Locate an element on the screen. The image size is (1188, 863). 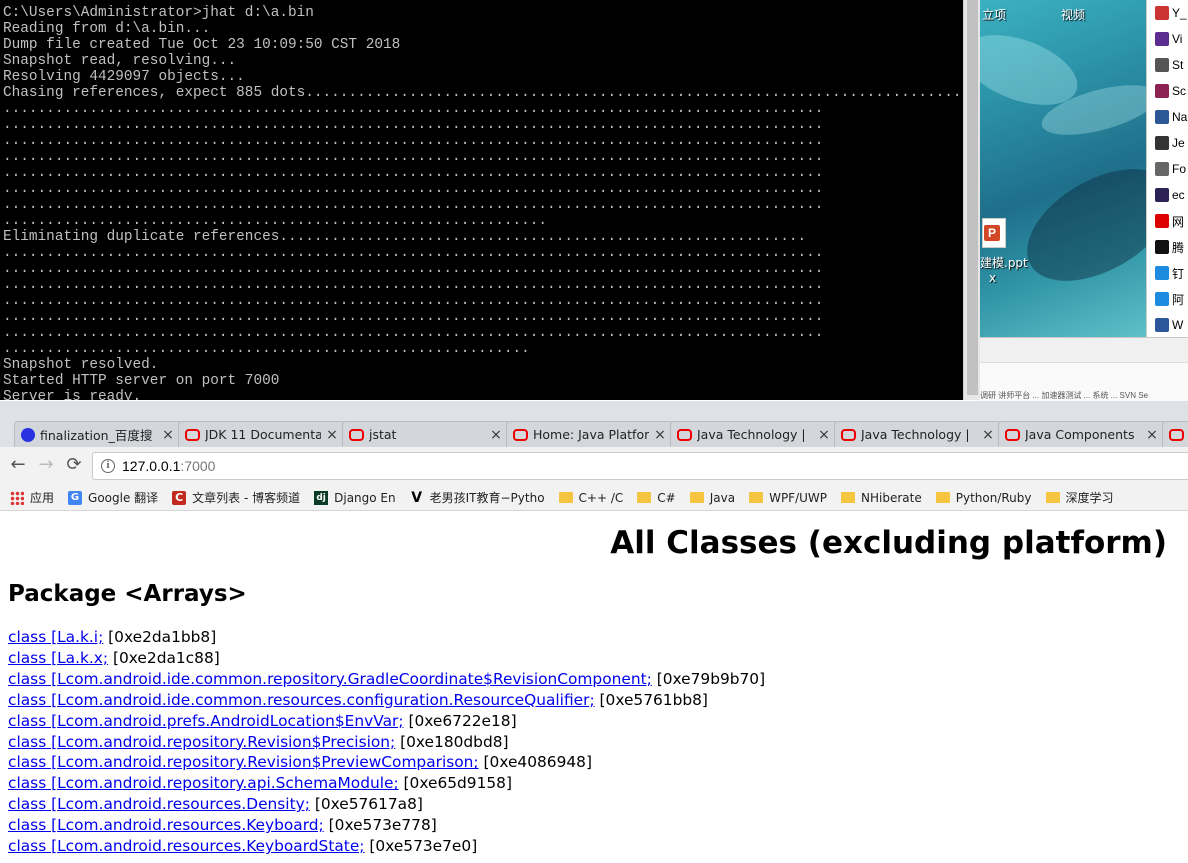
desktop-shortcut-label: 网 is located at coordinates (1178, 221).